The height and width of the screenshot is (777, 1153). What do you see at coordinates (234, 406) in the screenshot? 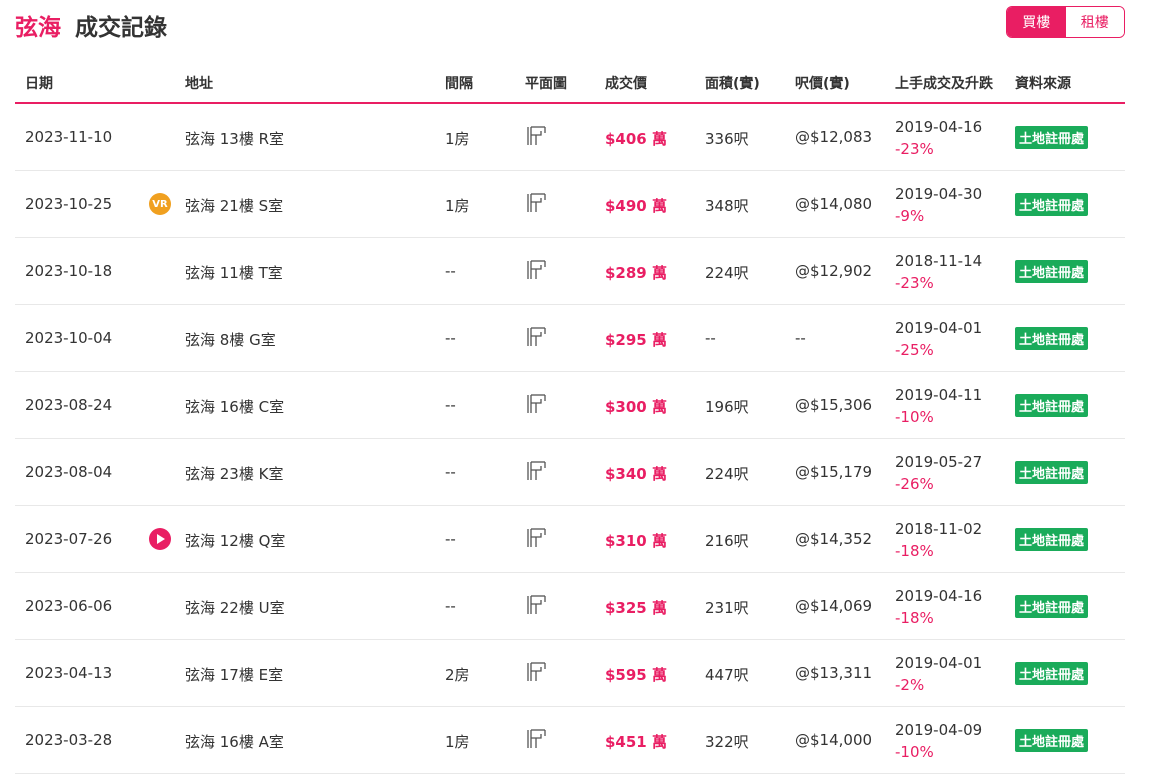
I see `row-address: 弦海 16樓 C室` at bounding box center [234, 406].